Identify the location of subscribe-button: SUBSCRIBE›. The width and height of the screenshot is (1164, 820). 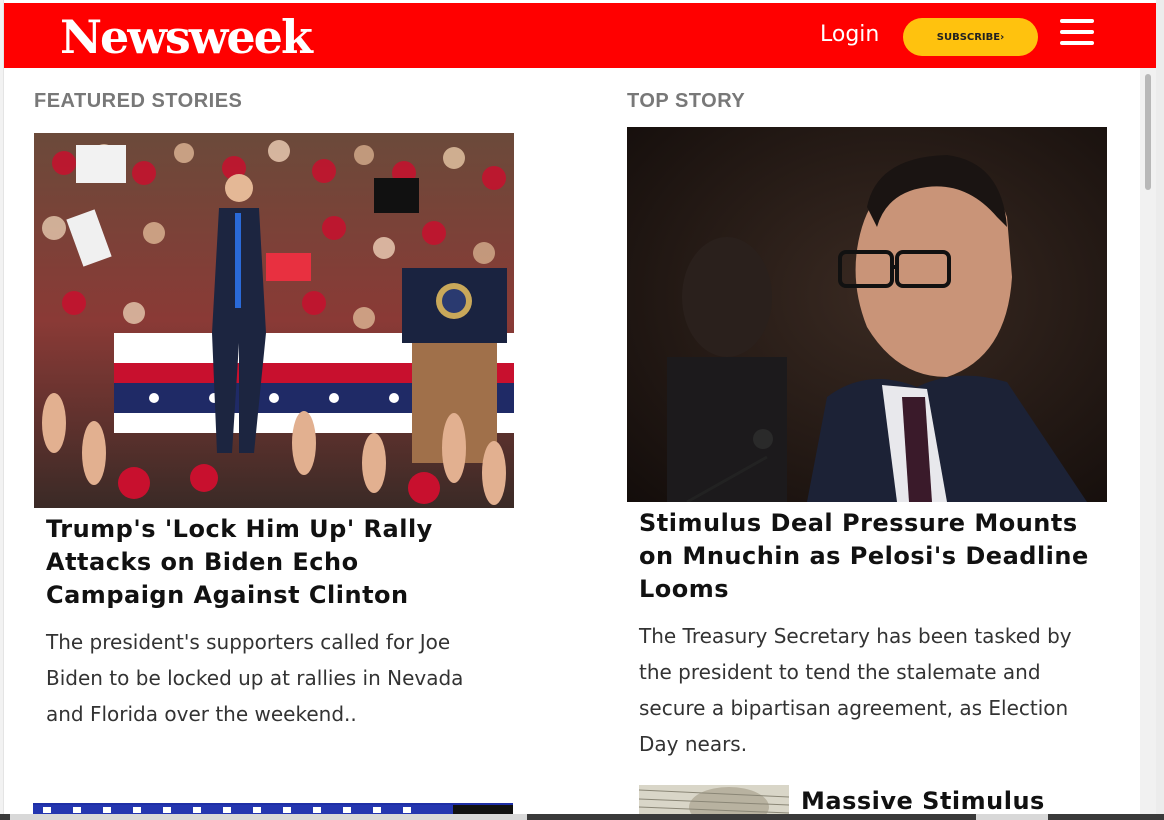
(970, 37).